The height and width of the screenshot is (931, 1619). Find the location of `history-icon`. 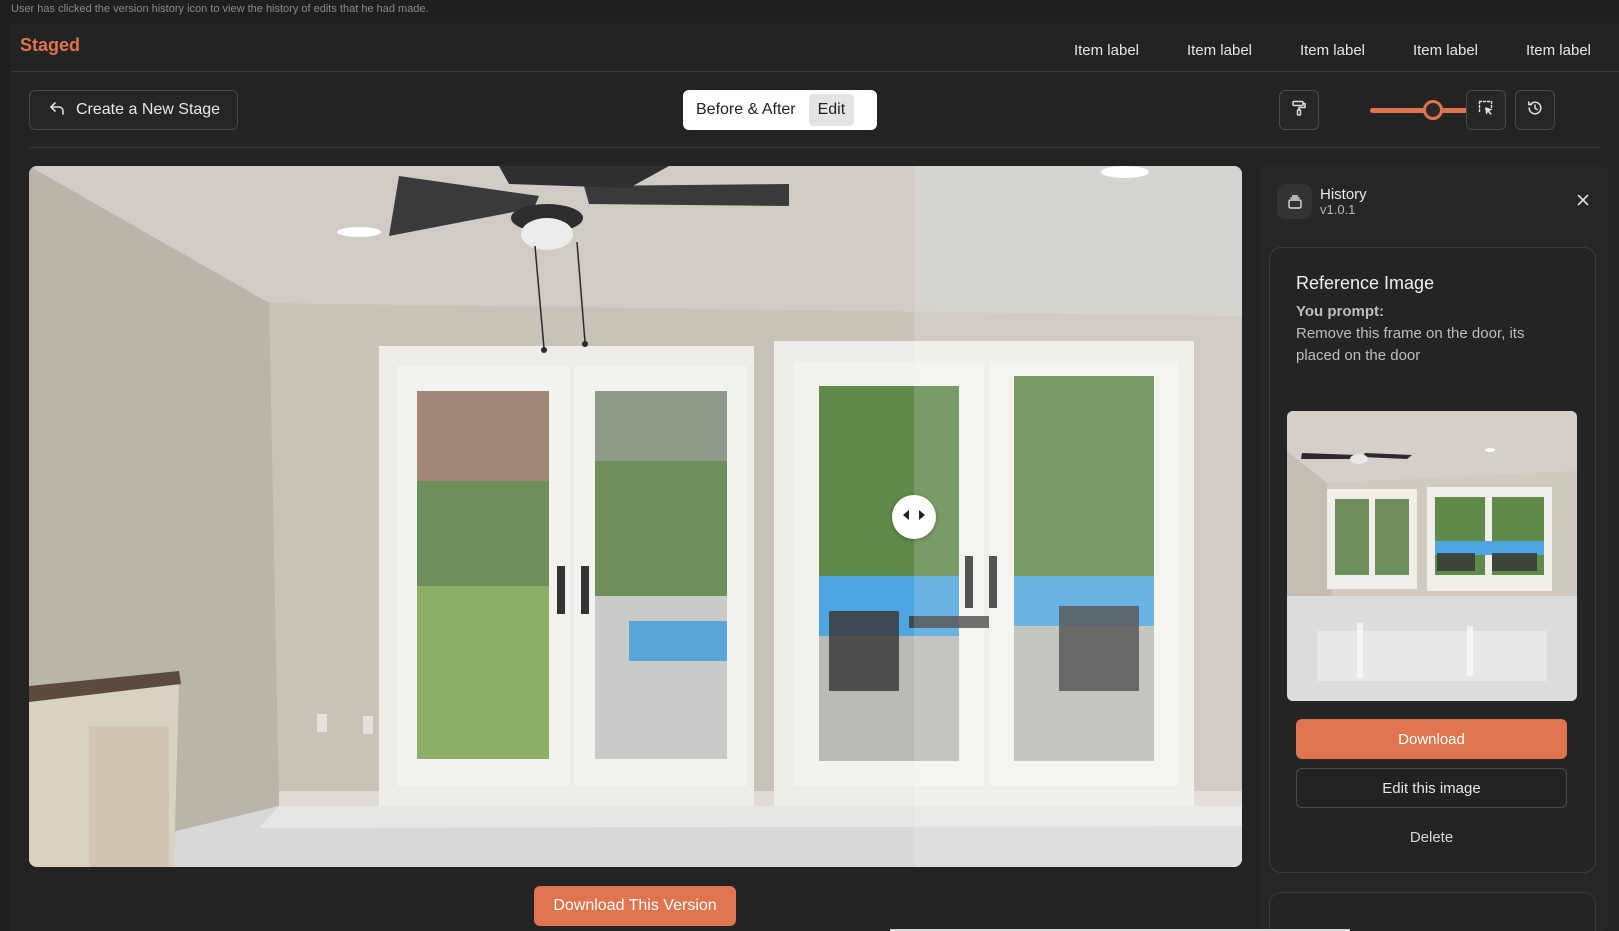

history-icon is located at coordinates (1535, 110).